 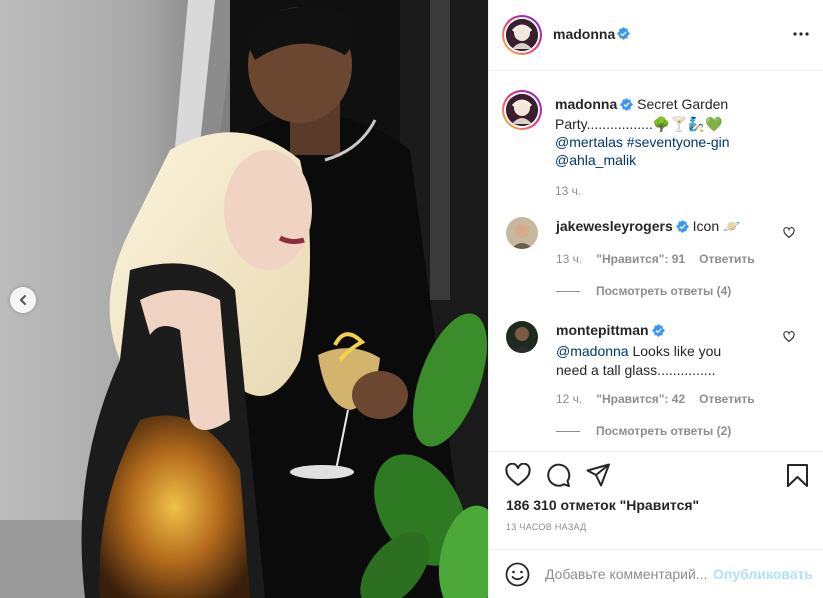 I want to click on add-comment-bar: Опубликовать, so click(x=656, y=573).